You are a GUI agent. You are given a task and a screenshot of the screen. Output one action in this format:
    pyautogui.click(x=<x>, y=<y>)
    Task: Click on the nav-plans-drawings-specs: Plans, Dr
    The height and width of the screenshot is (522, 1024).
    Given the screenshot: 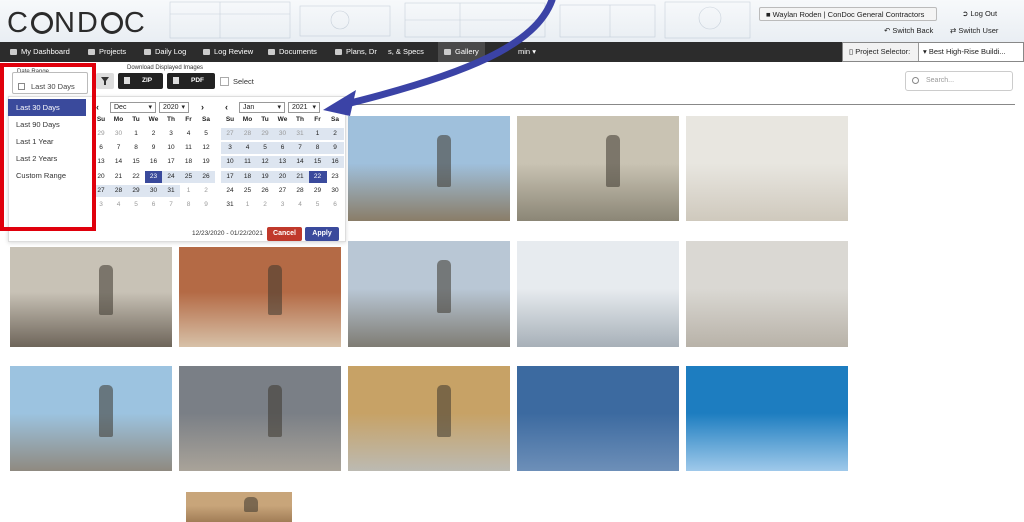 What is the action you would take?
    pyautogui.click(x=356, y=52)
    